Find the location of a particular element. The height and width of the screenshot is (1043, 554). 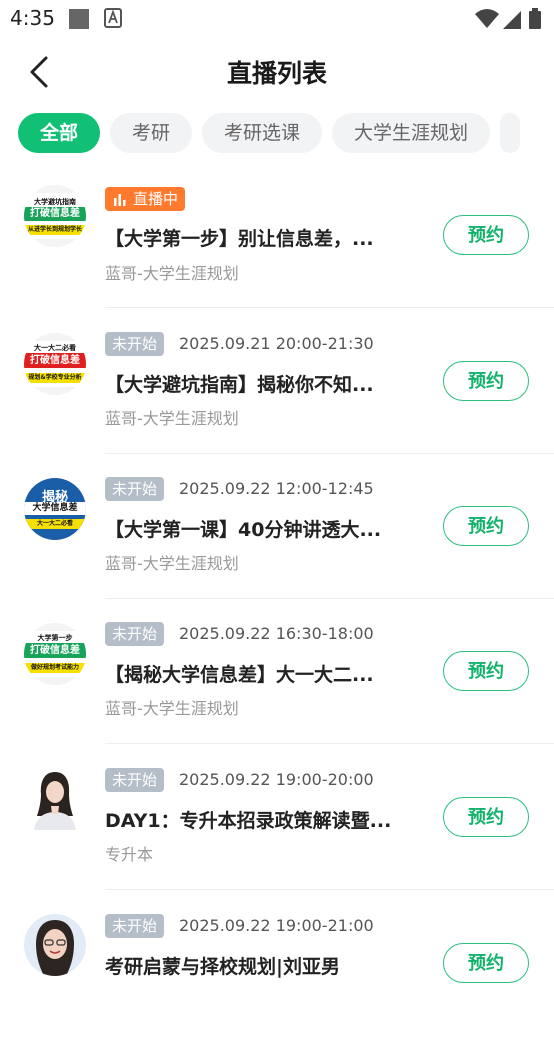

tab-career-planning: 大学生涯规划 is located at coordinates (411, 133).